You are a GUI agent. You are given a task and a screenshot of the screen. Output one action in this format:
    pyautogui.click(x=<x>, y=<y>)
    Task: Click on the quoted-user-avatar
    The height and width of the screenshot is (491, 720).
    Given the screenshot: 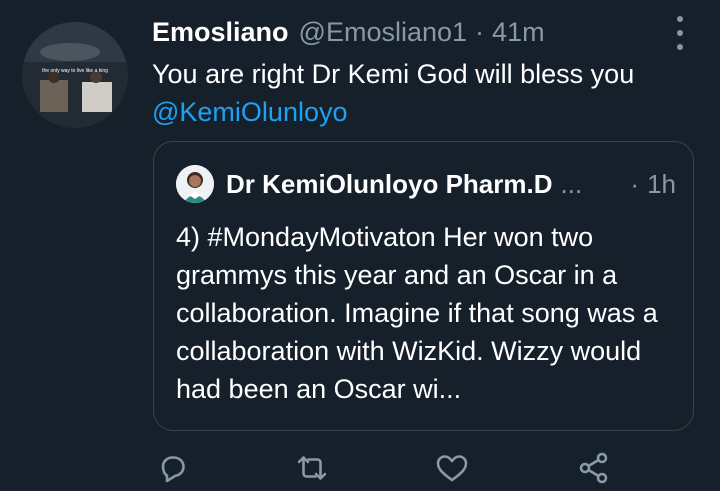 What is the action you would take?
    pyautogui.click(x=195, y=184)
    